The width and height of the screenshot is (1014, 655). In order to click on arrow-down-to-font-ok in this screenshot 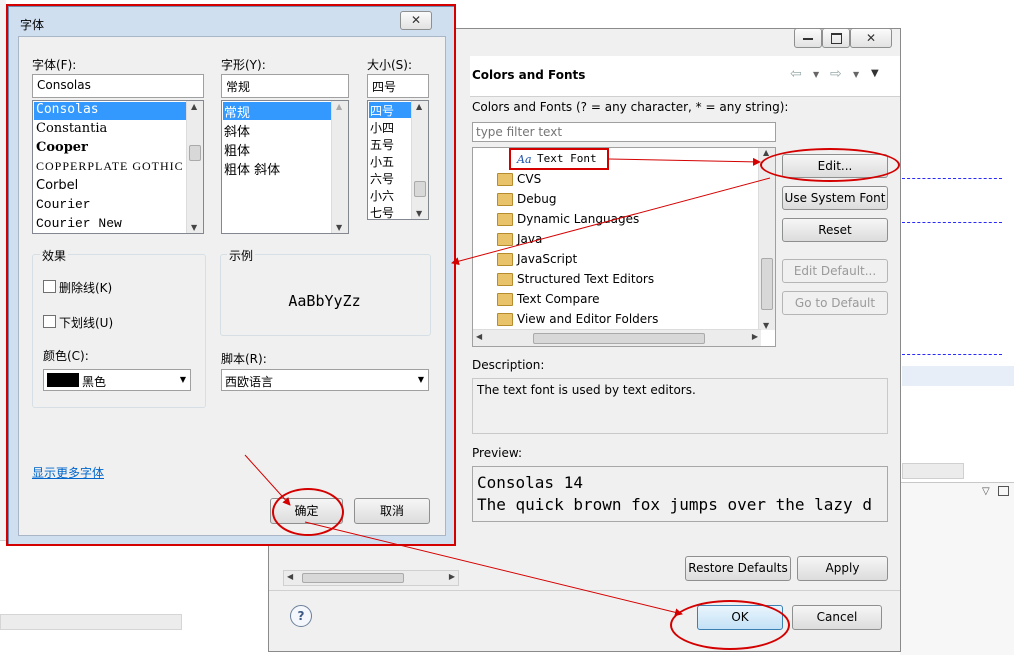, I will do `click(267, 480)`.